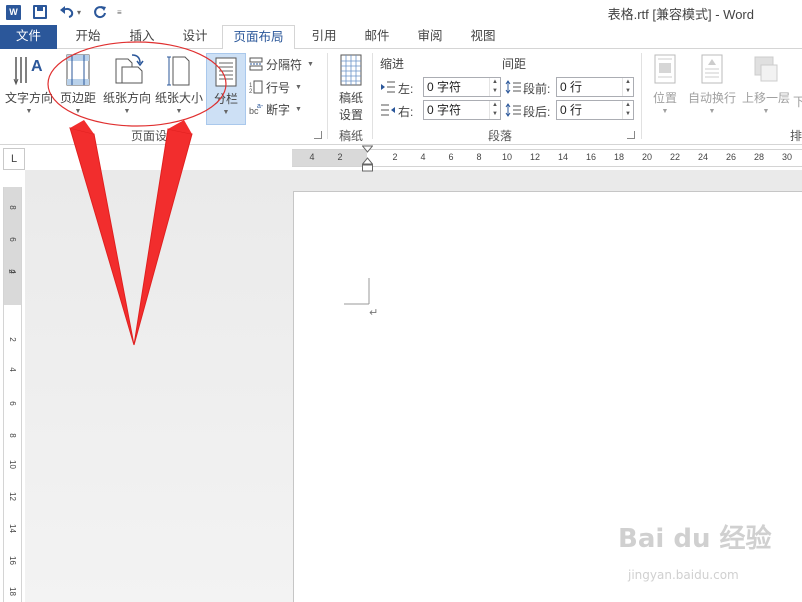 The width and height of the screenshot is (802, 602). What do you see at coordinates (119, 12) in the screenshot?
I see `customize-qat-icon: ≡` at bounding box center [119, 12].